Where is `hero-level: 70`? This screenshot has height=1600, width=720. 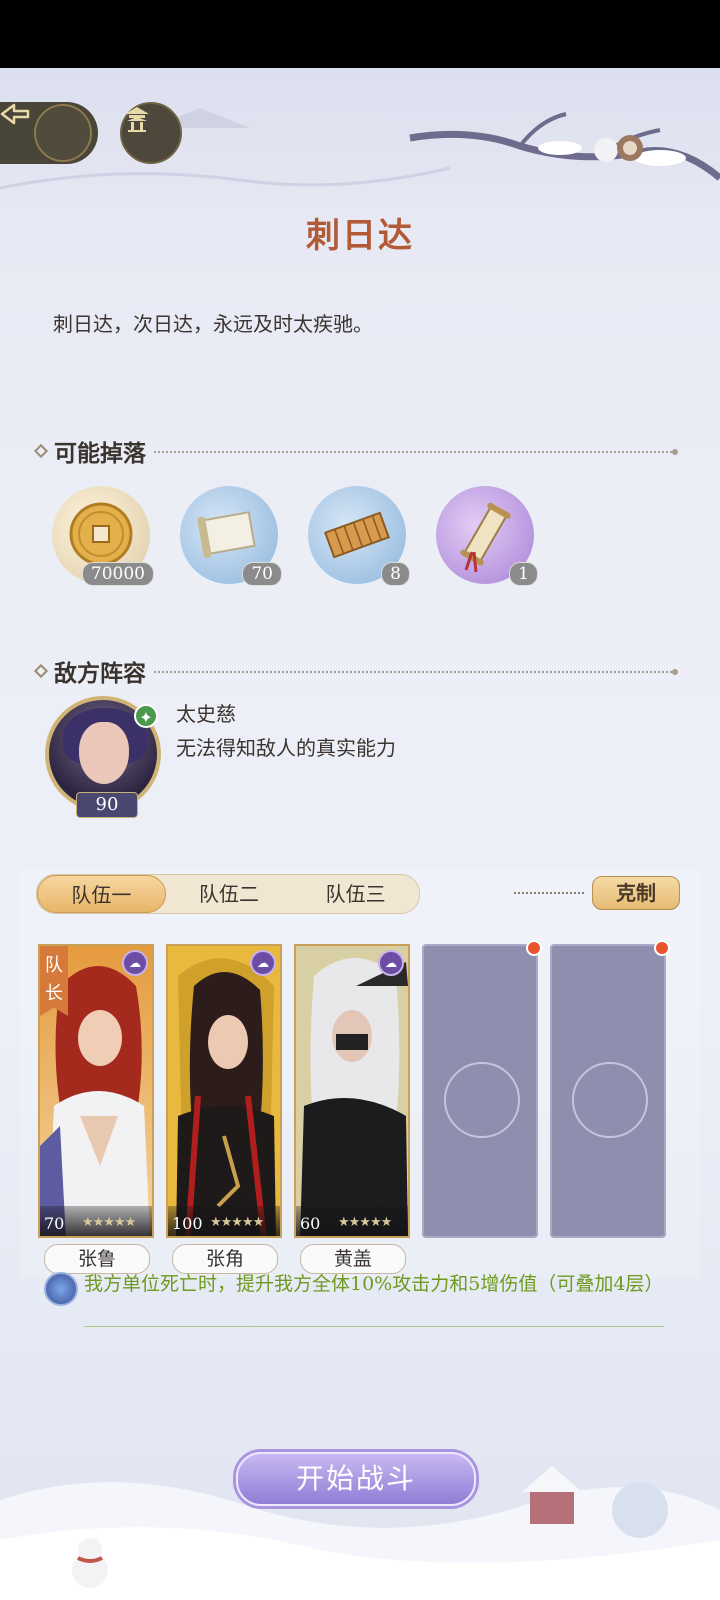
hero-level: 70 is located at coordinates (54, 1223).